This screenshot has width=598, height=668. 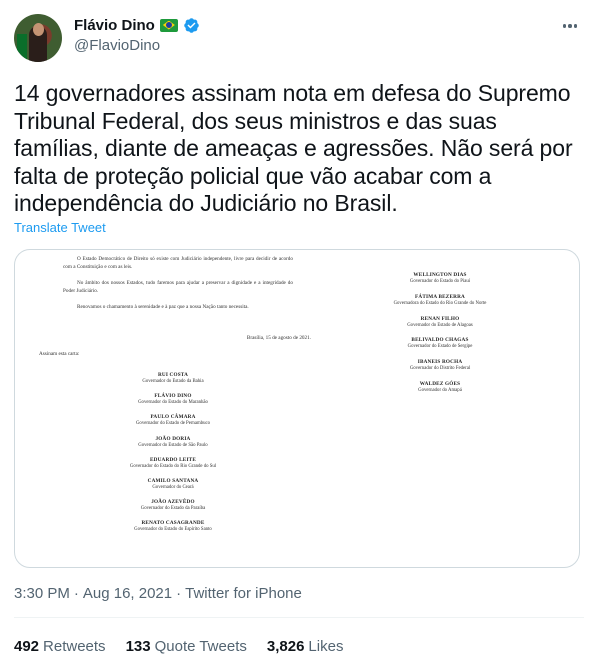 What do you see at coordinates (440, 318) in the screenshot?
I see `signatory-name: RENAN FILHO` at bounding box center [440, 318].